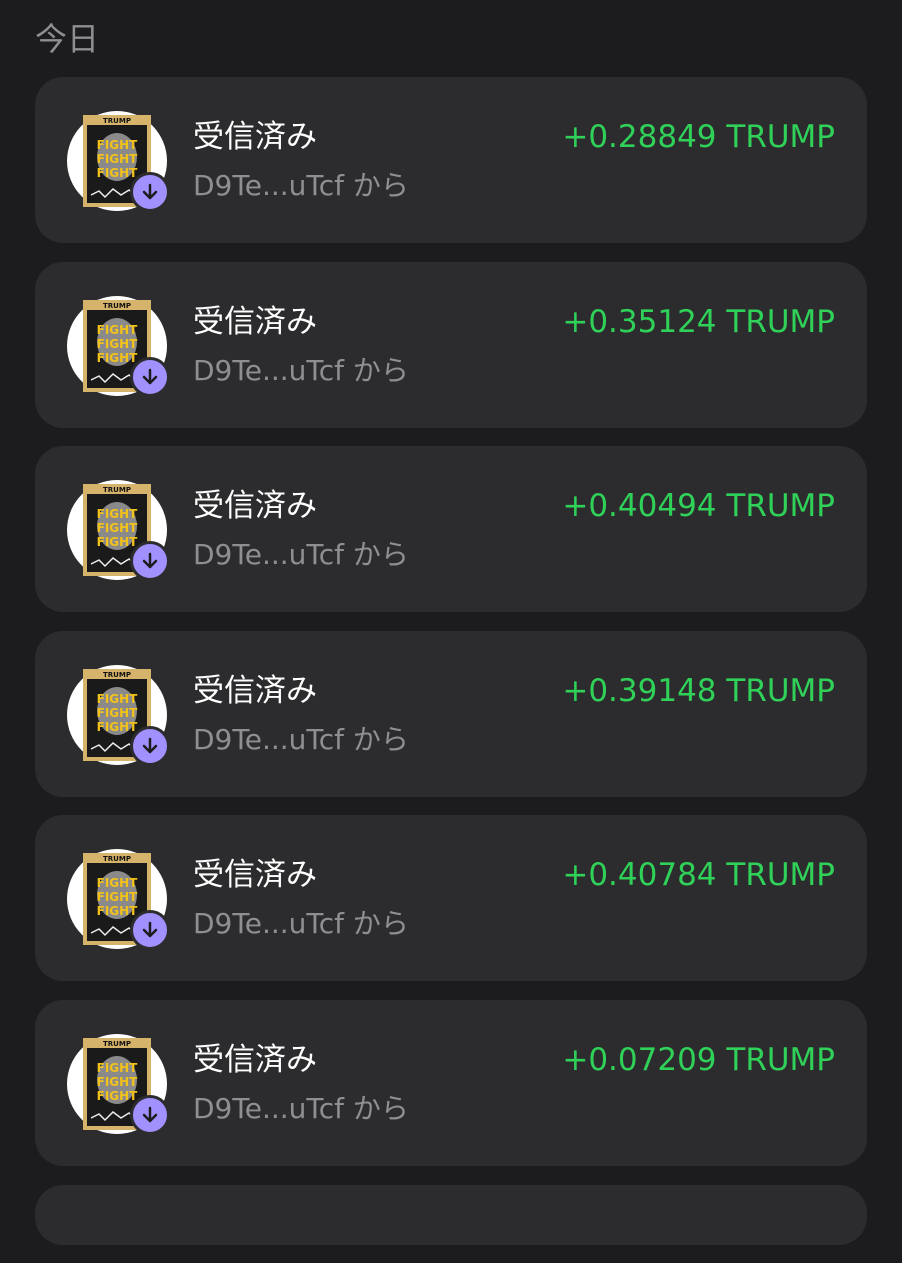 The height and width of the screenshot is (1263, 902). What do you see at coordinates (67, 39) in the screenshot?
I see `section-header-today: 今日` at bounding box center [67, 39].